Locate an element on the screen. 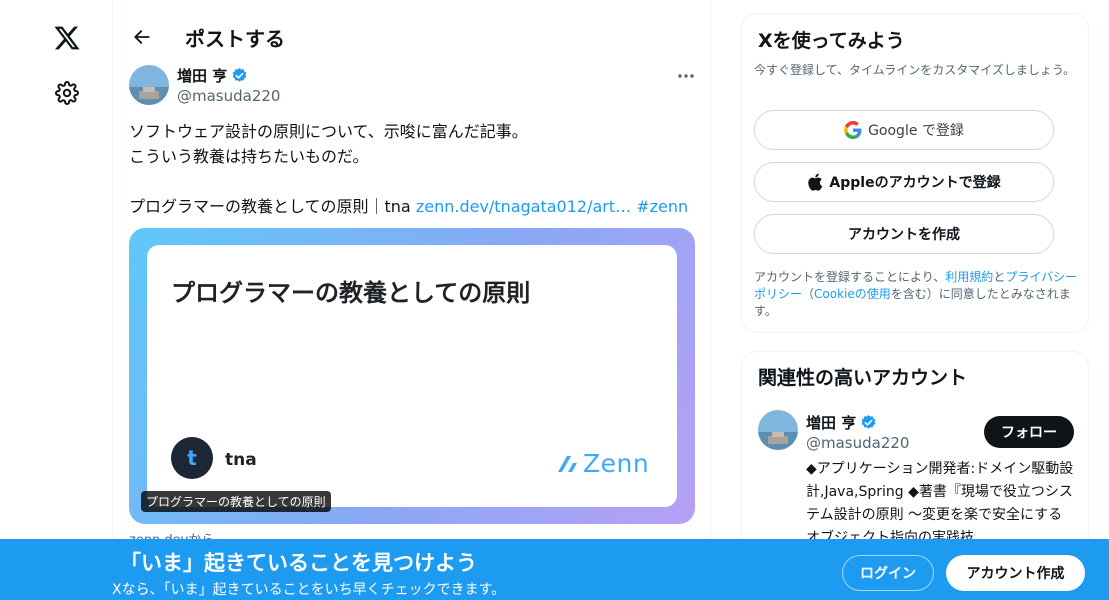  related-title: 関連性の高いアカウント is located at coordinates (863, 378).